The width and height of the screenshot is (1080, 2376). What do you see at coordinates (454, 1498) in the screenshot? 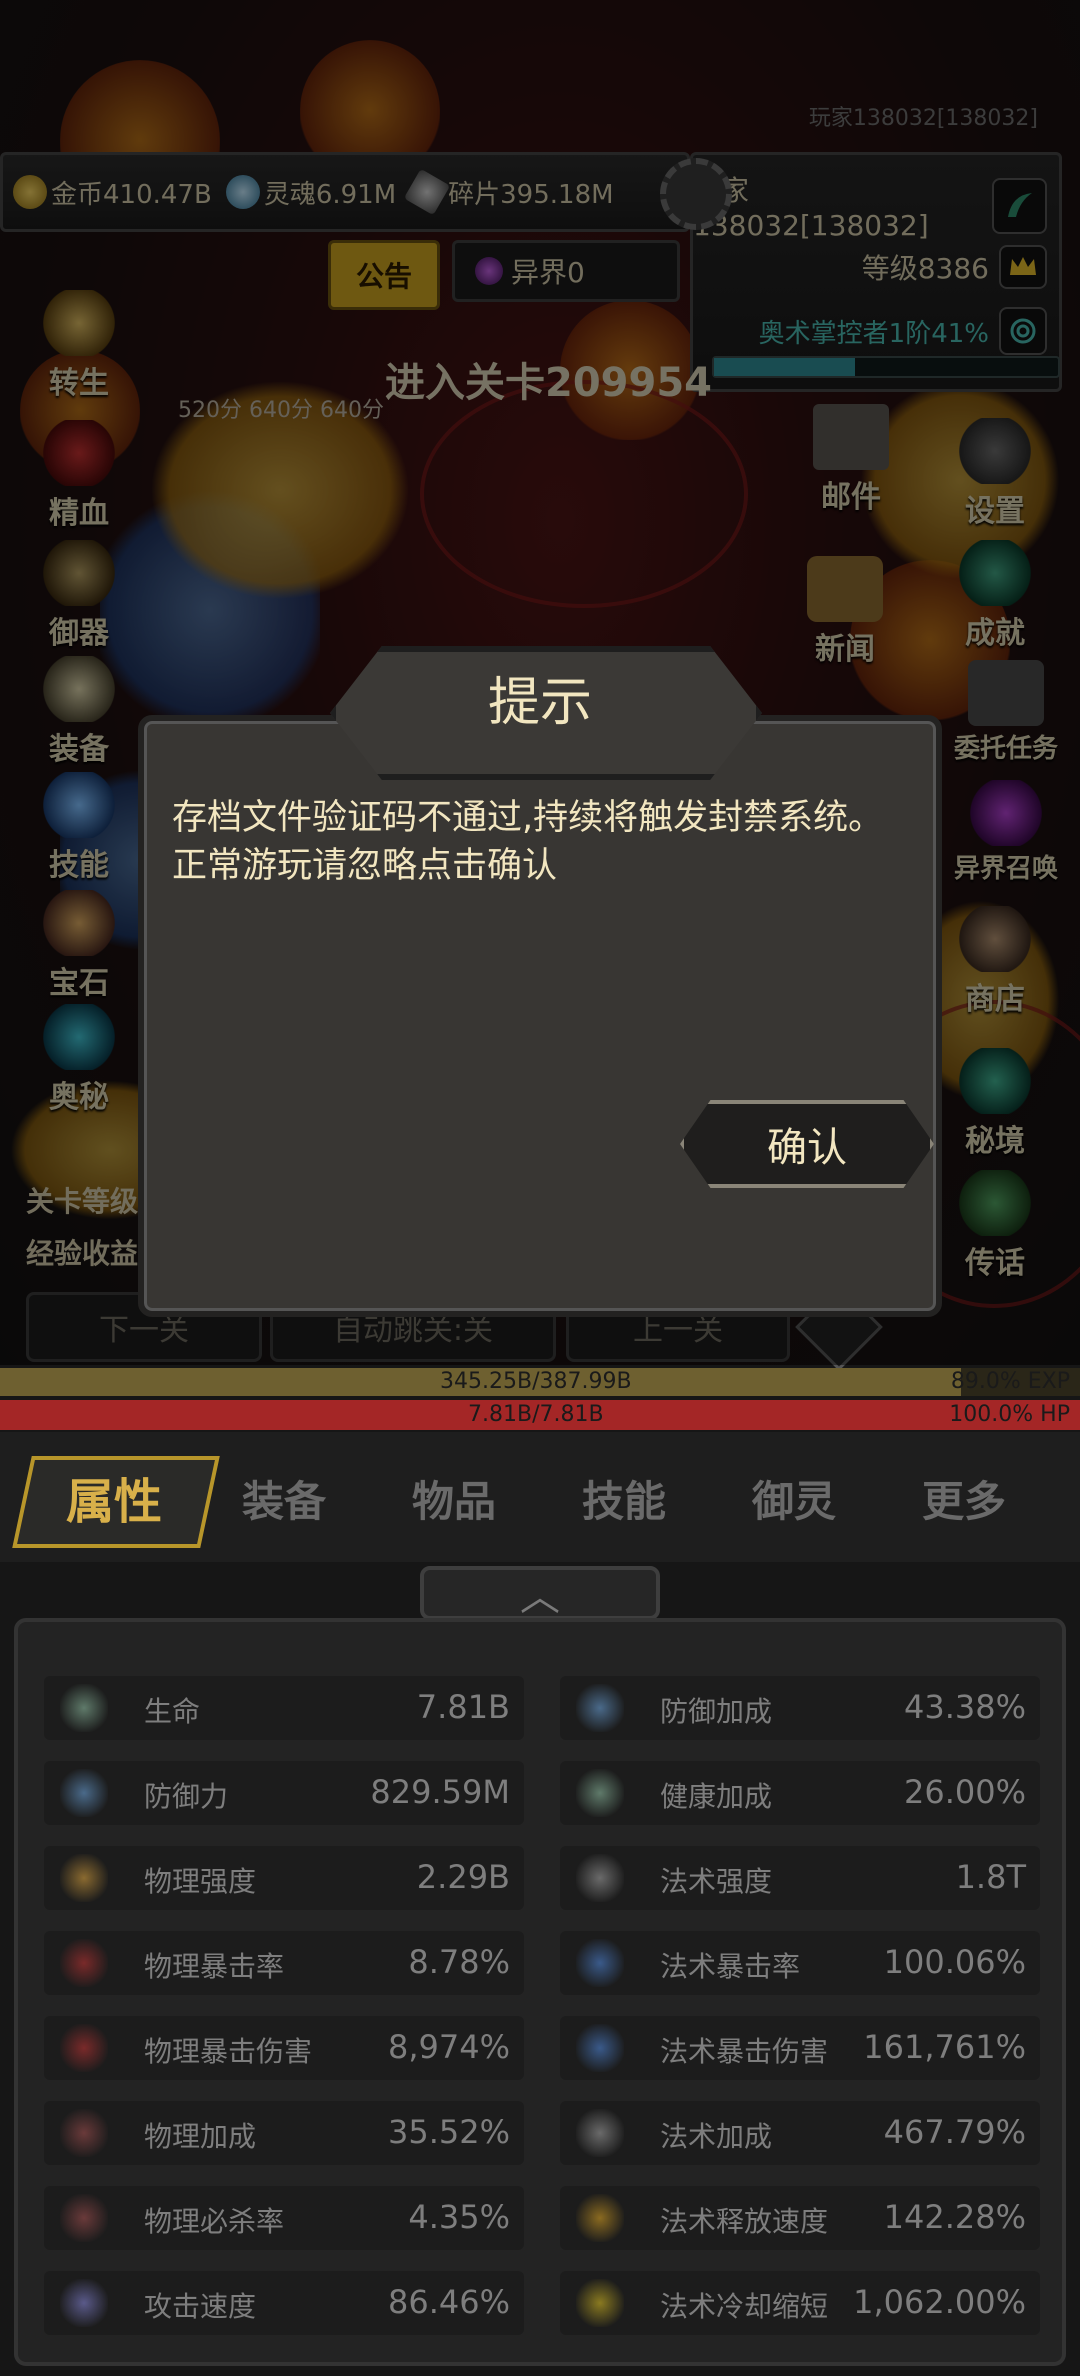
I see `tab-items: 物品` at bounding box center [454, 1498].